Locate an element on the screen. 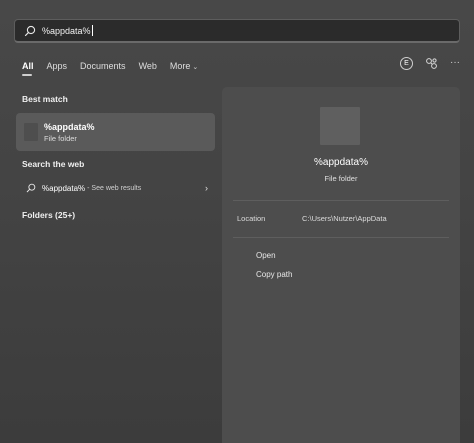  best-match-subtitle: File folder is located at coordinates (60, 138).